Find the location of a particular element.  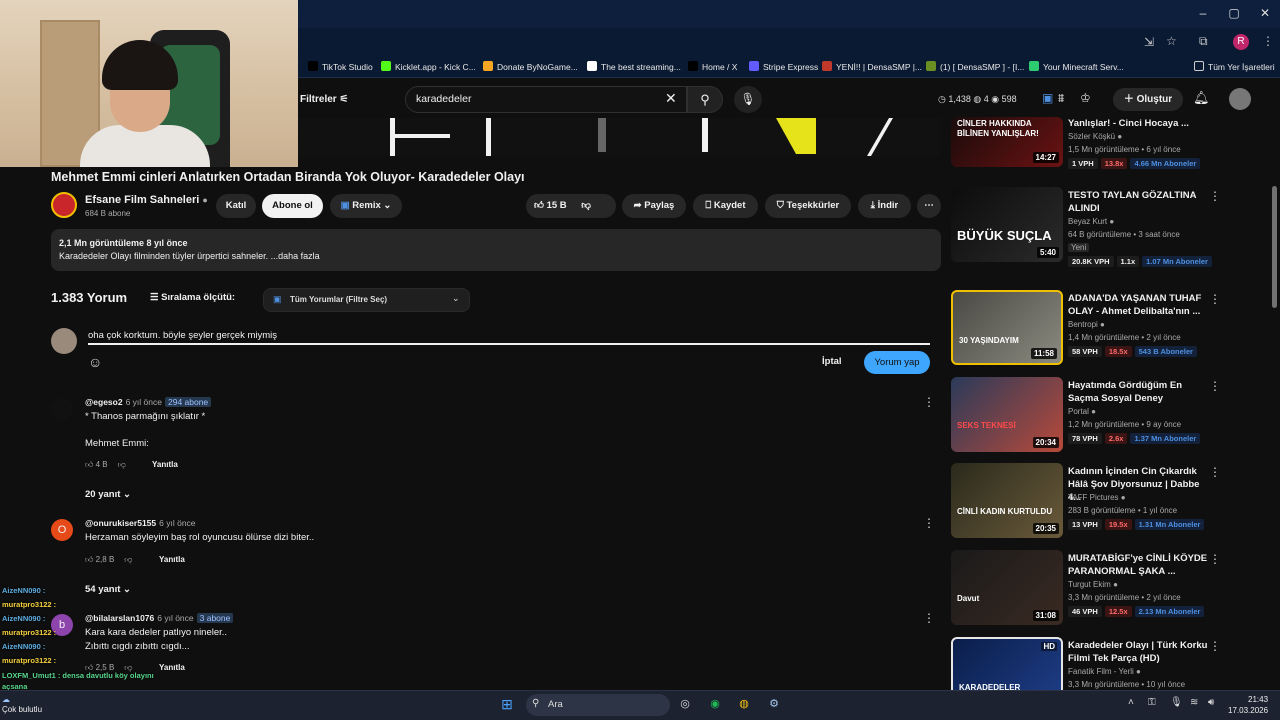

video-channel: Fanatik Film - Yerli ● is located at coordinates (1104, 671).